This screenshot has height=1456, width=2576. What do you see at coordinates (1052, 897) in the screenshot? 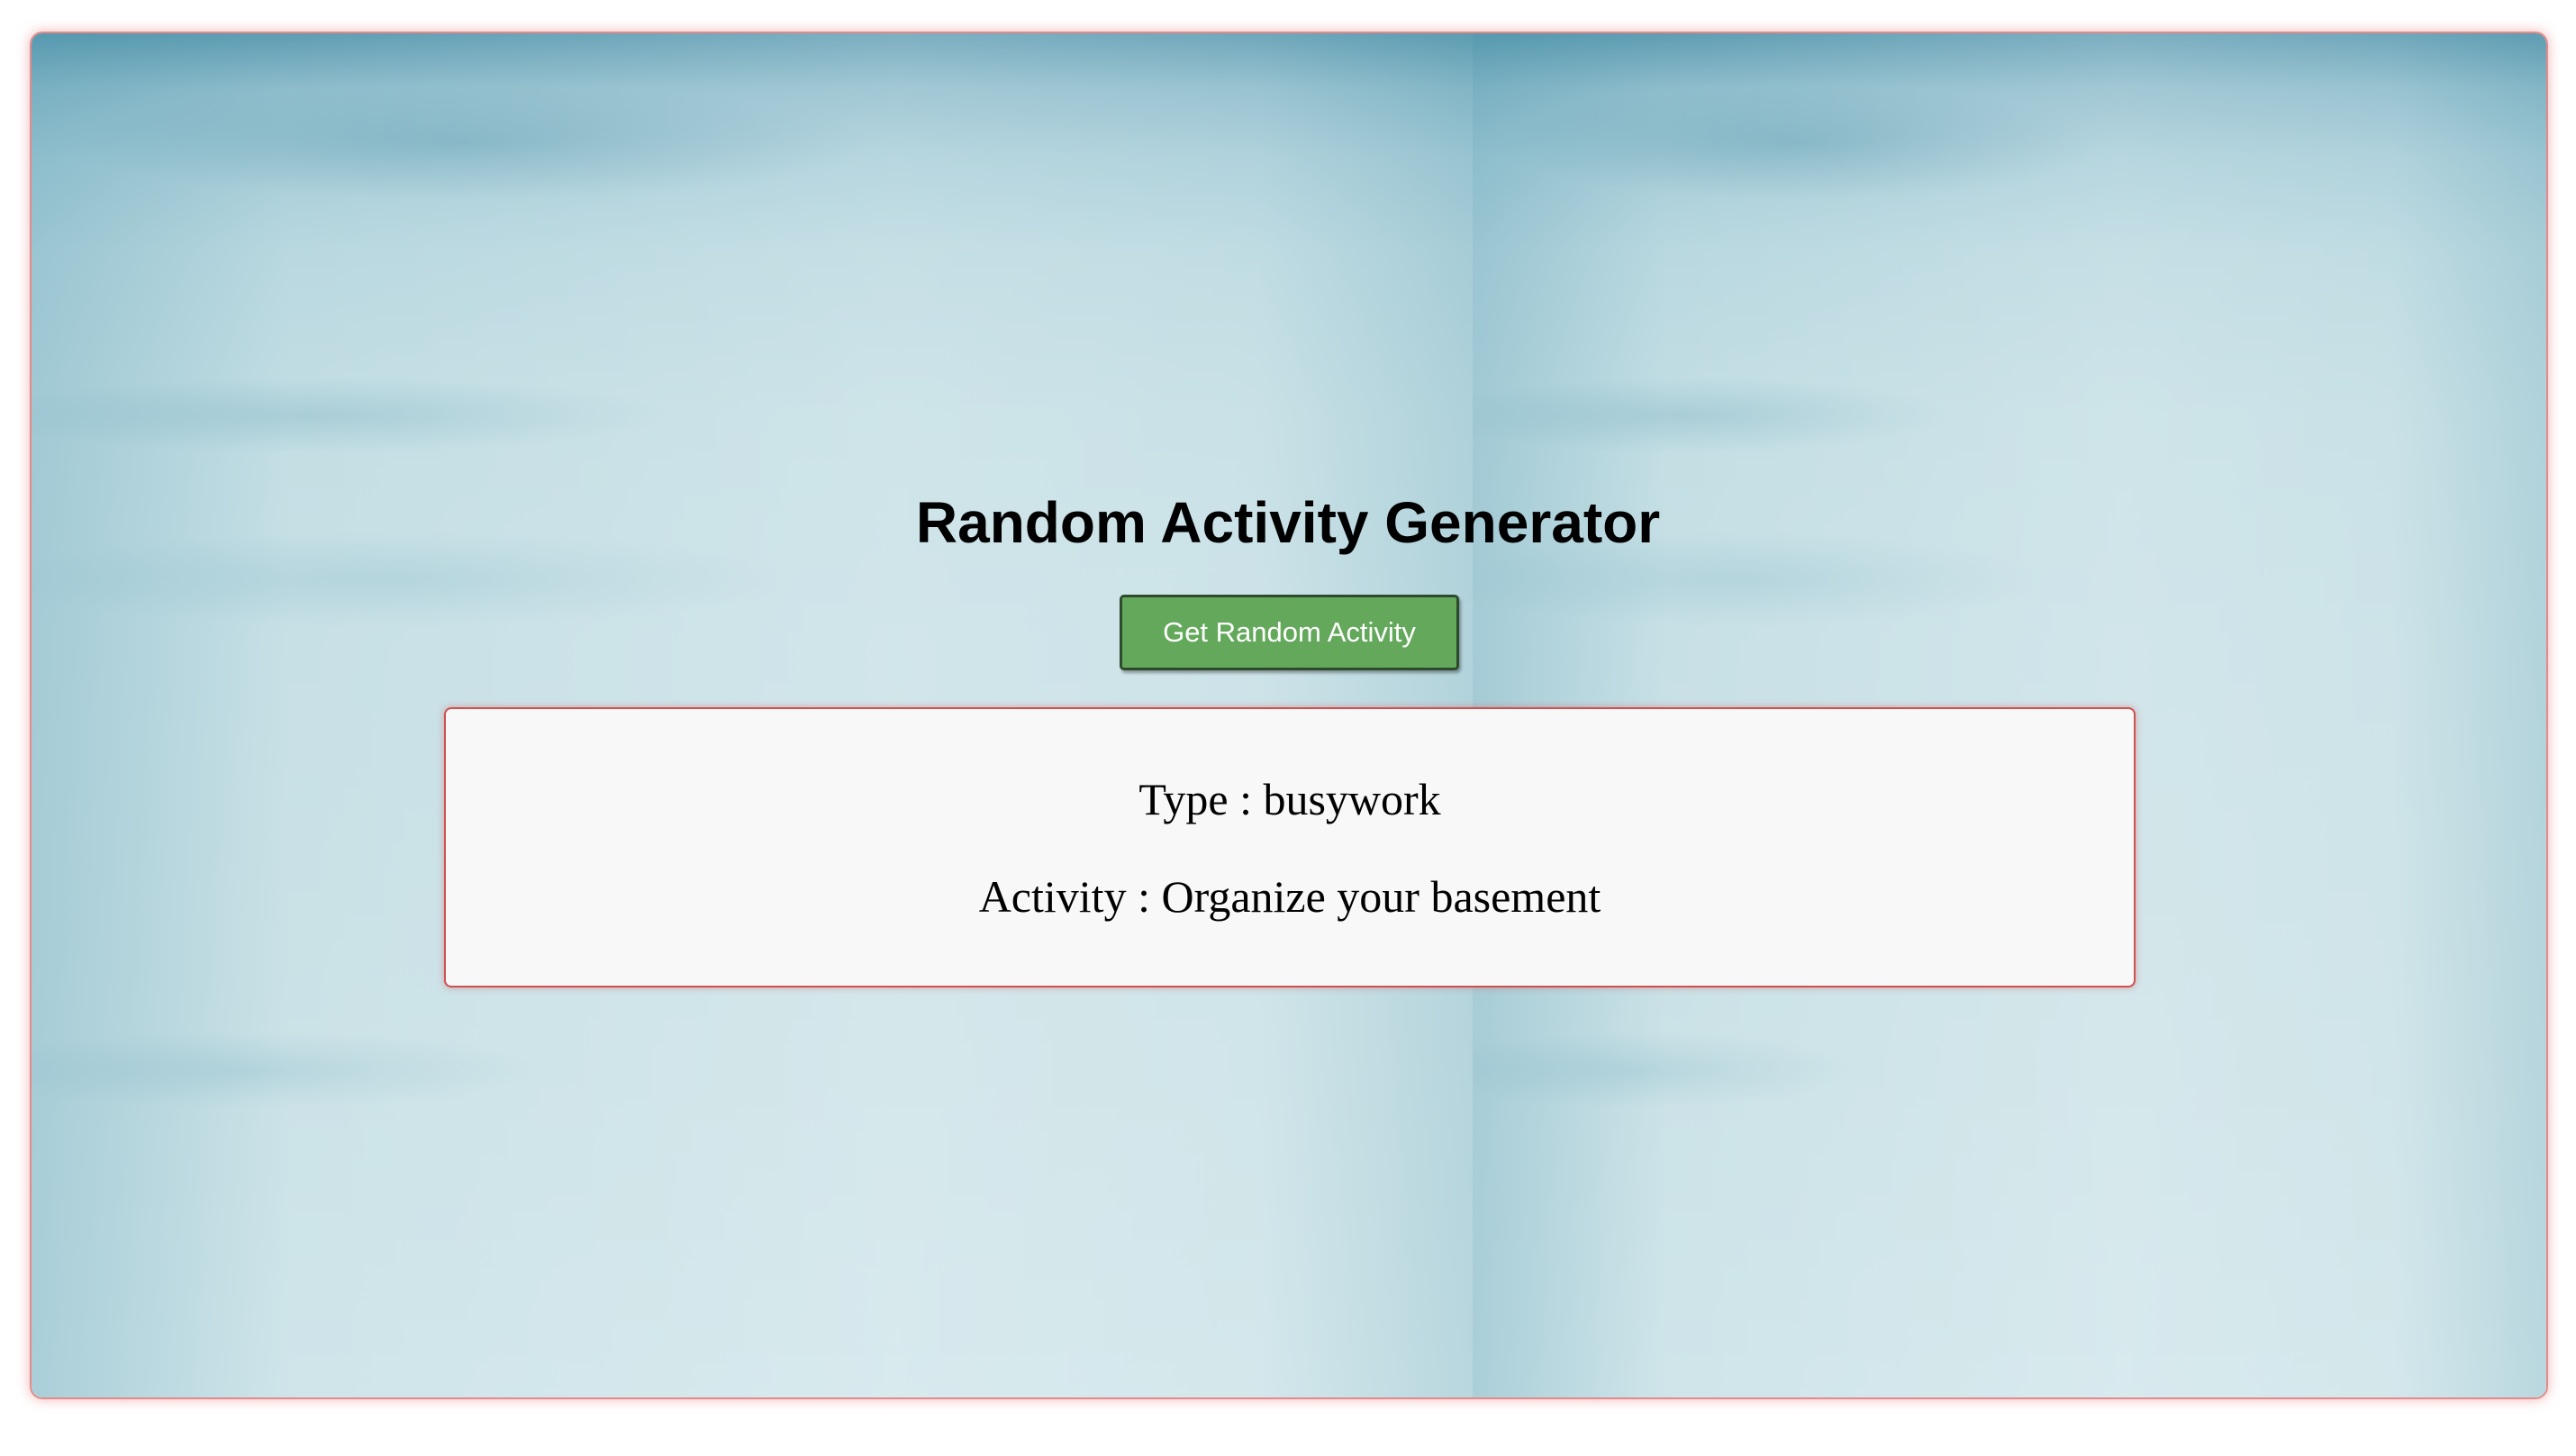
I see `activity-label: Activity` at bounding box center [1052, 897].